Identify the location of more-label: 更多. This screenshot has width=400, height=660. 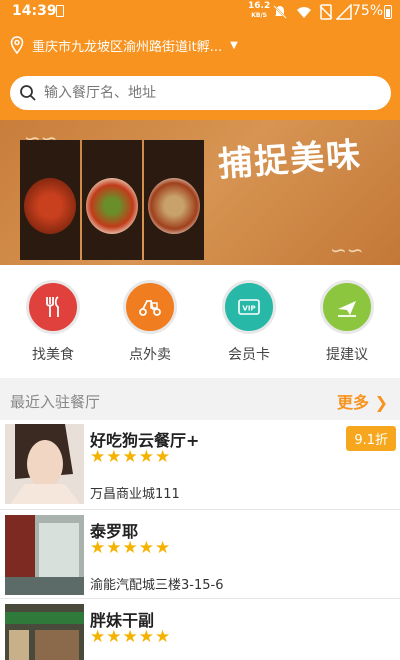
(353, 402).